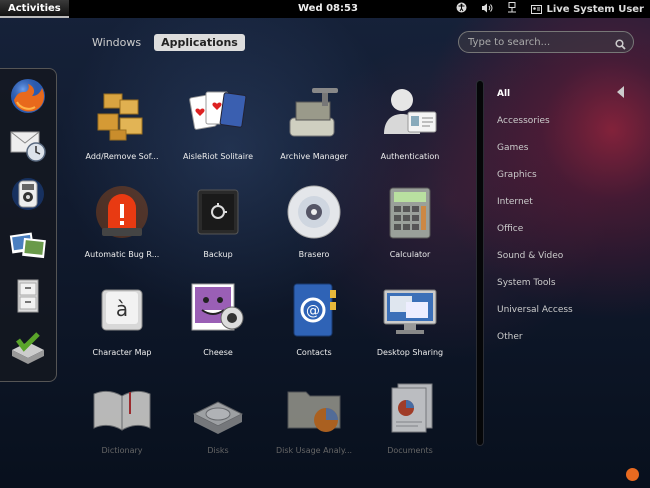 This screenshot has height=488, width=650. Describe the element at coordinates (410, 111) in the screenshot. I see `id-card-icon` at that location.